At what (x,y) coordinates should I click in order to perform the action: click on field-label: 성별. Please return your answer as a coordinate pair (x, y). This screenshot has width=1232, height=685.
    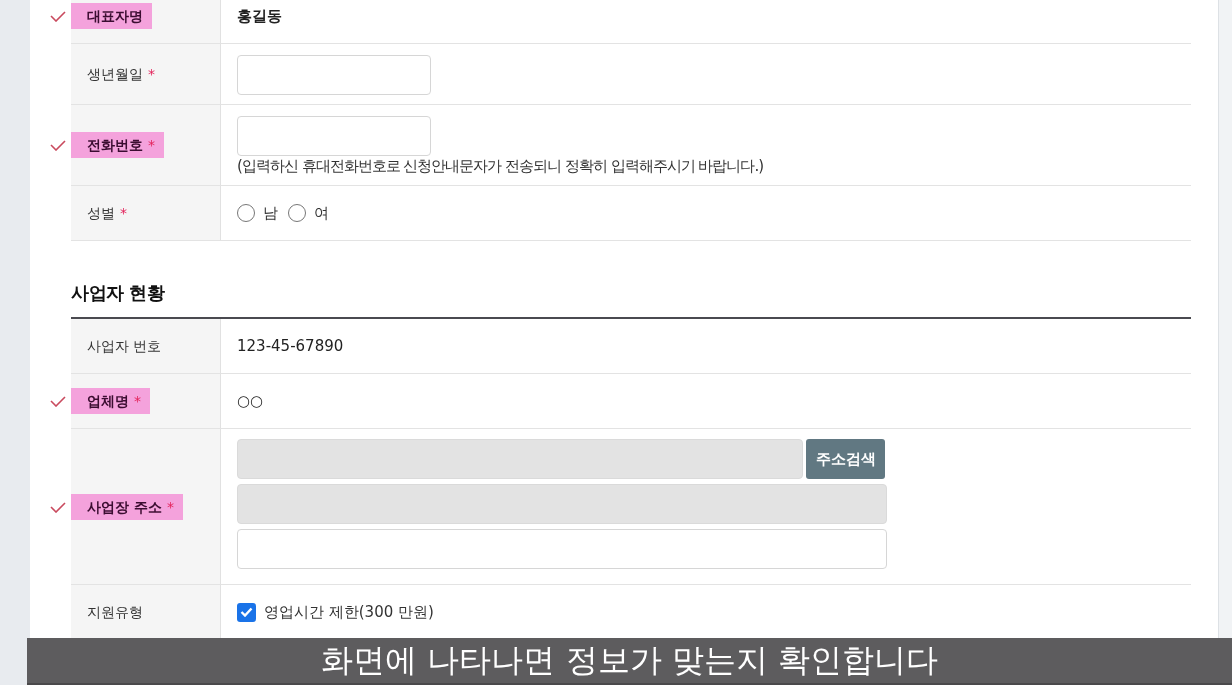
    Looking at the image, I should click on (101, 213).